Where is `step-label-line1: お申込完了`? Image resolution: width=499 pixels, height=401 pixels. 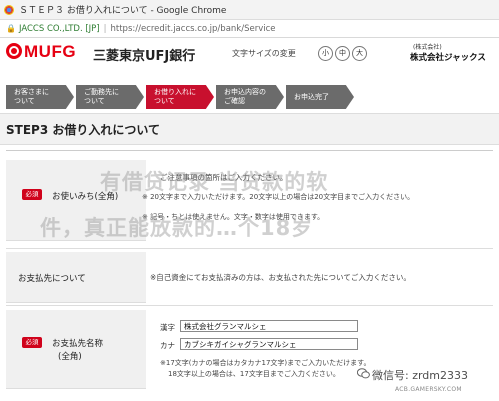 step-label-line1: お申込完了 is located at coordinates (311, 96).